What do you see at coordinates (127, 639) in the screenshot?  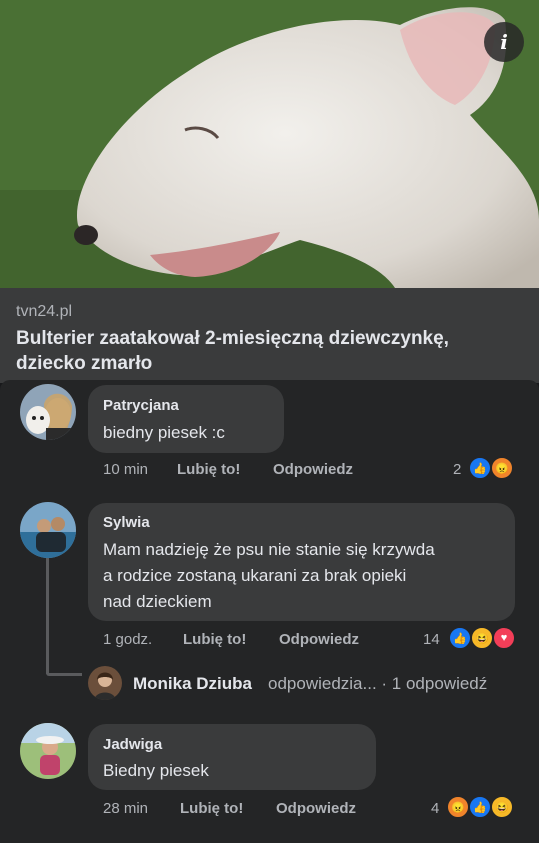 I see `comment-time: 1 godz.` at bounding box center [127, 639].